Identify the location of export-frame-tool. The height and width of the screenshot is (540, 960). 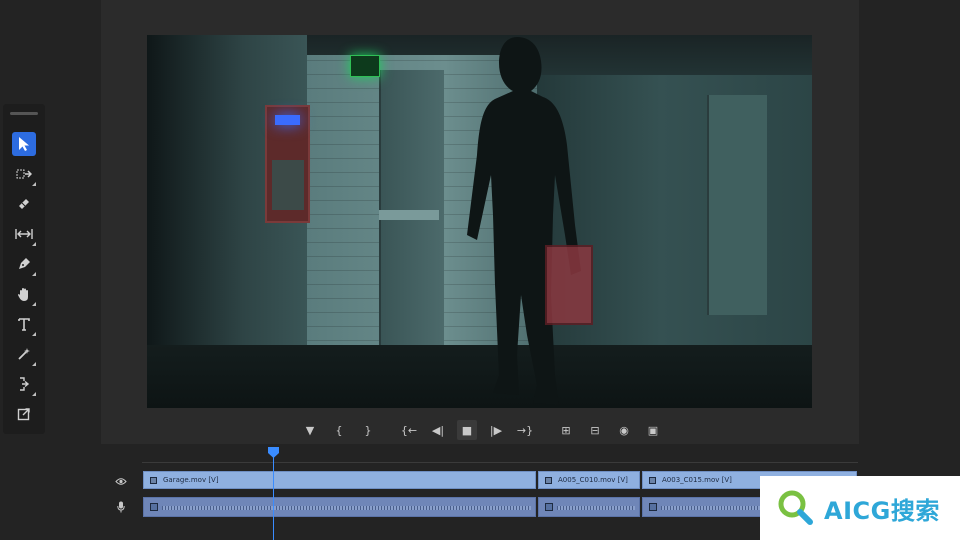
(24, 414).